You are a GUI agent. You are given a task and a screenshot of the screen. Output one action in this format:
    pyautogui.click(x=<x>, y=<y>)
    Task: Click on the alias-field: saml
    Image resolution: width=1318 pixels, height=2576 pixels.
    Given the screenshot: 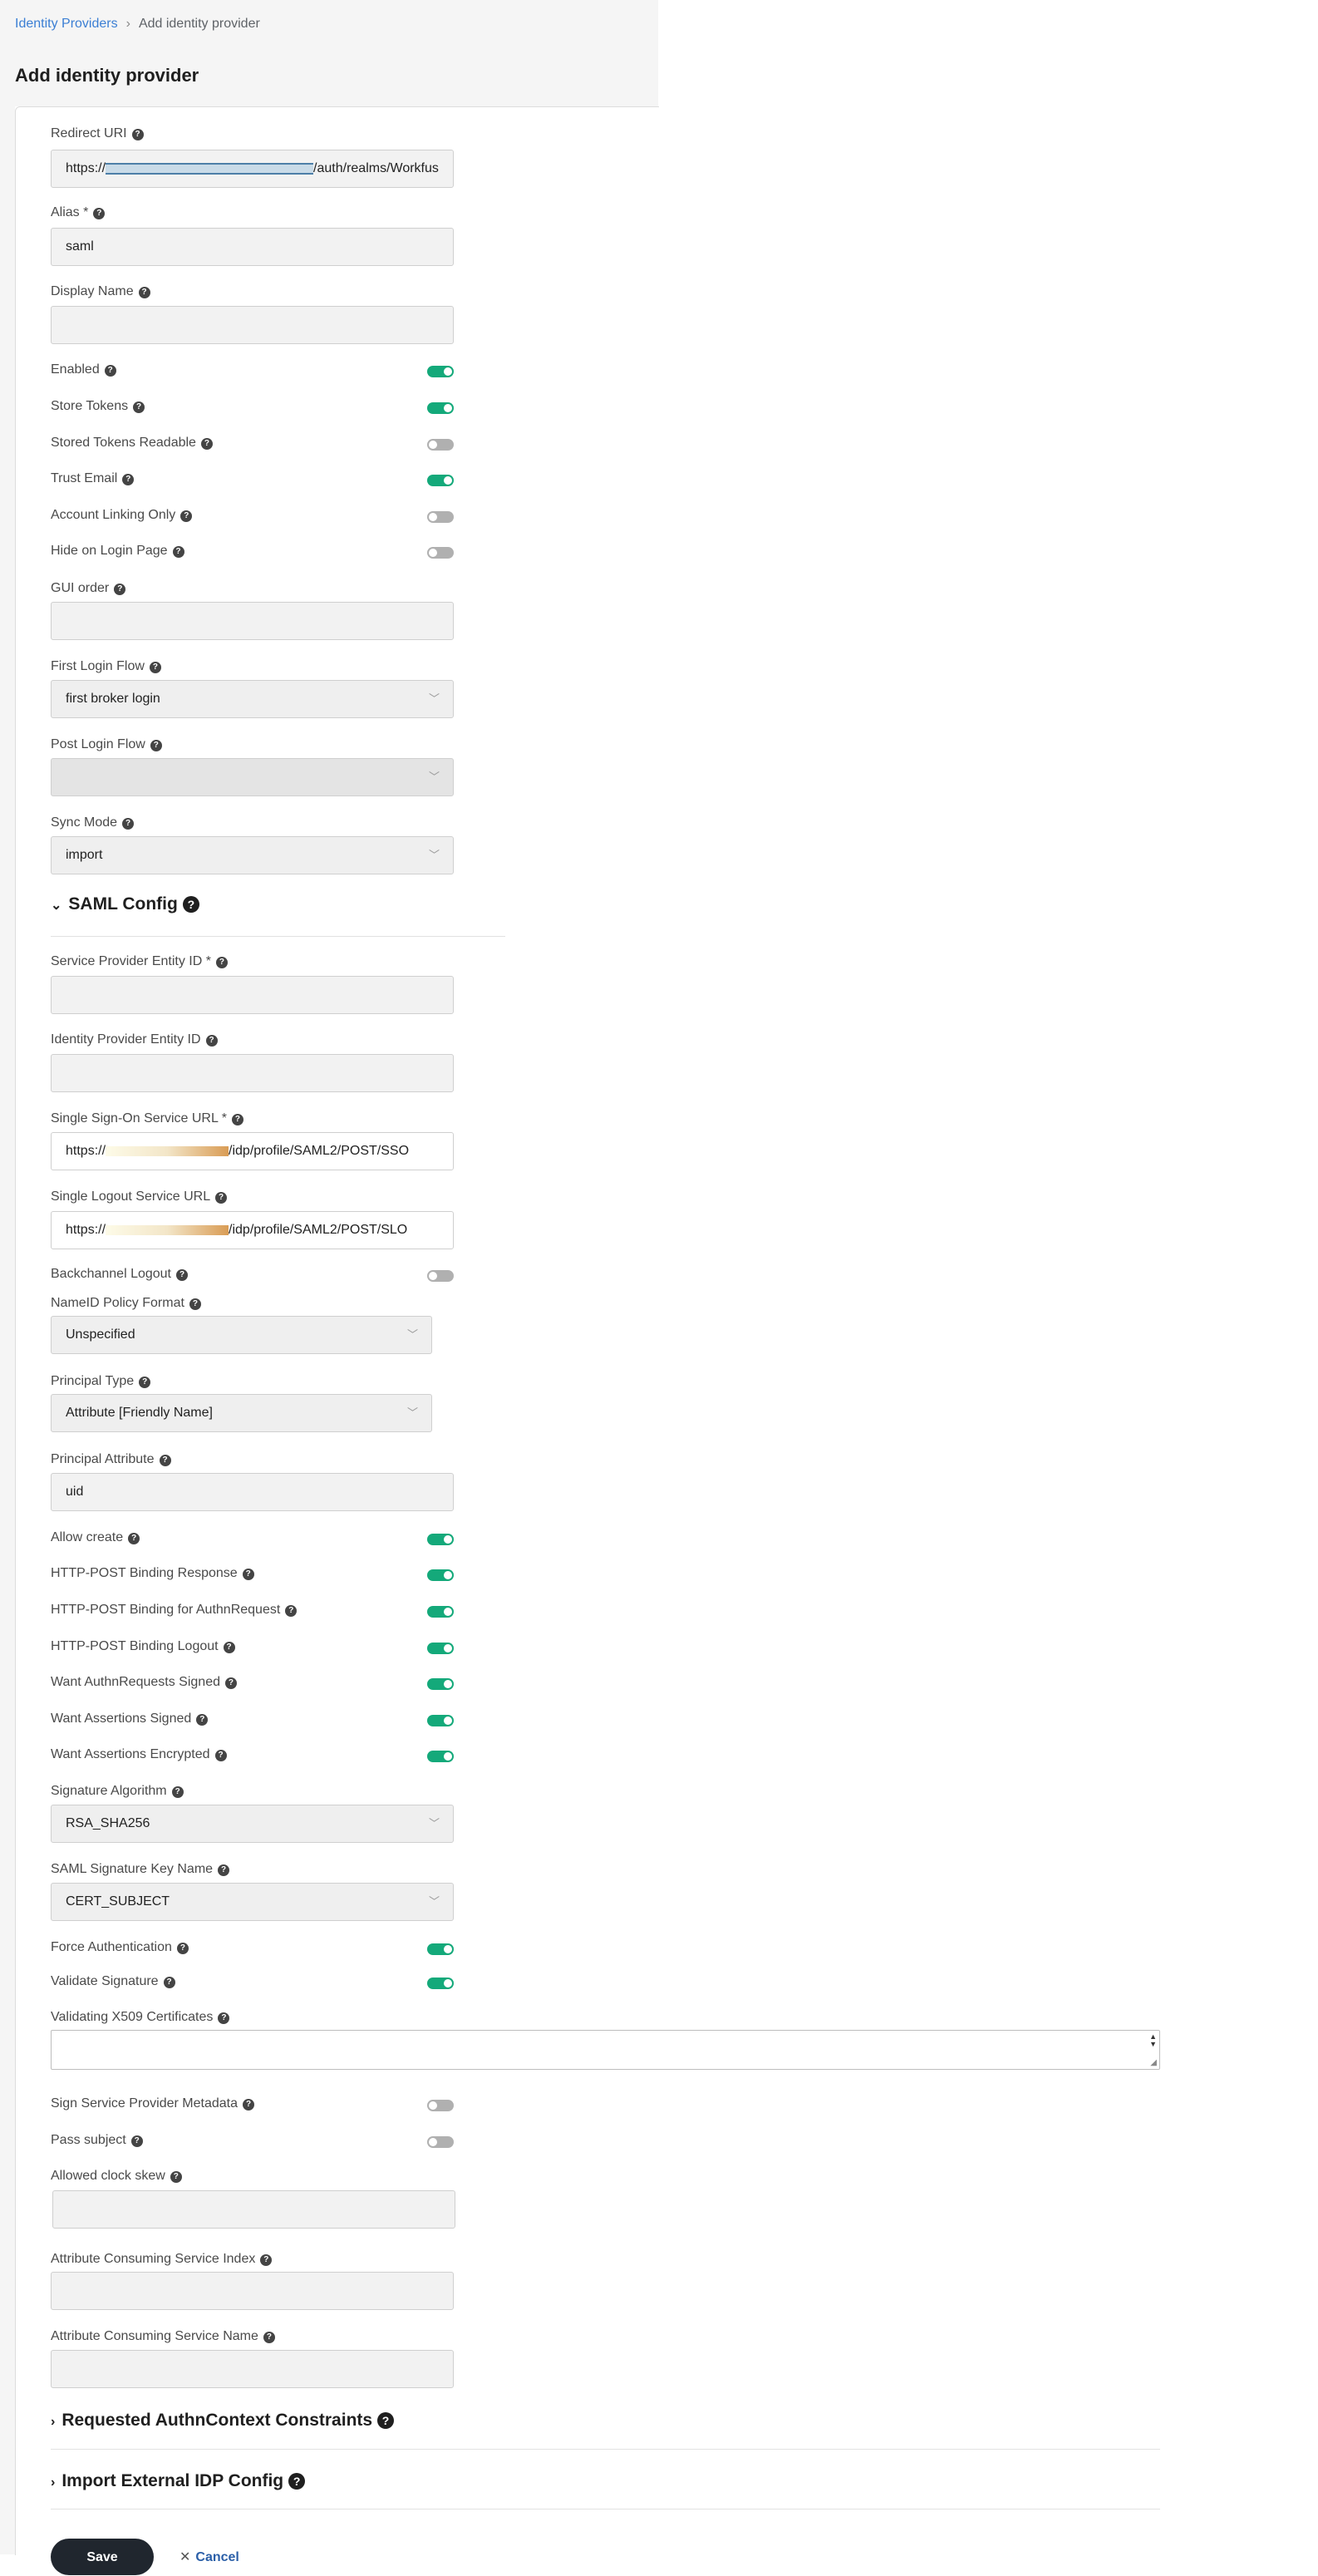 What is the action you would take?
    pyautogui.click(x=252, y=247)
    